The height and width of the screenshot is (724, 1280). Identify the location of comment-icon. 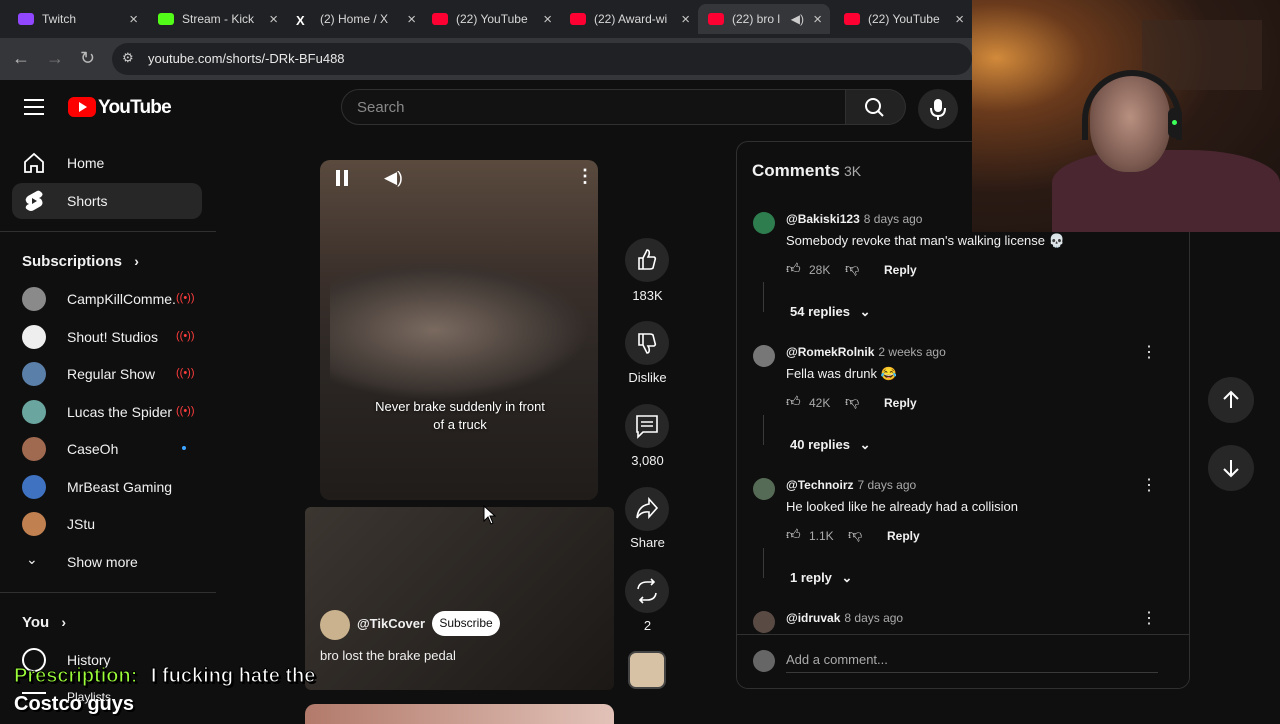
(647, 427).